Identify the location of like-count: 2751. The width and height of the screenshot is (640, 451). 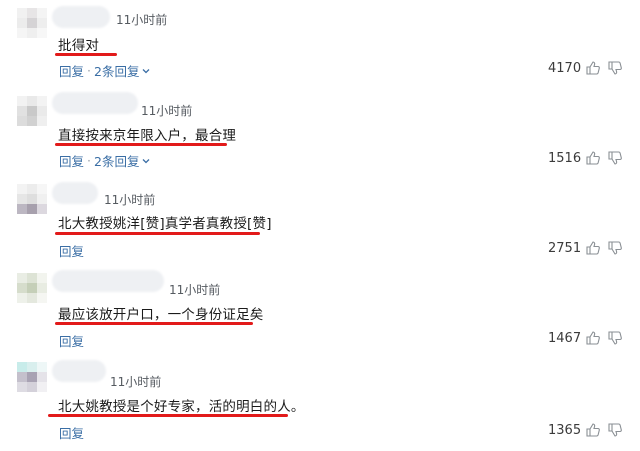
(565, 248).